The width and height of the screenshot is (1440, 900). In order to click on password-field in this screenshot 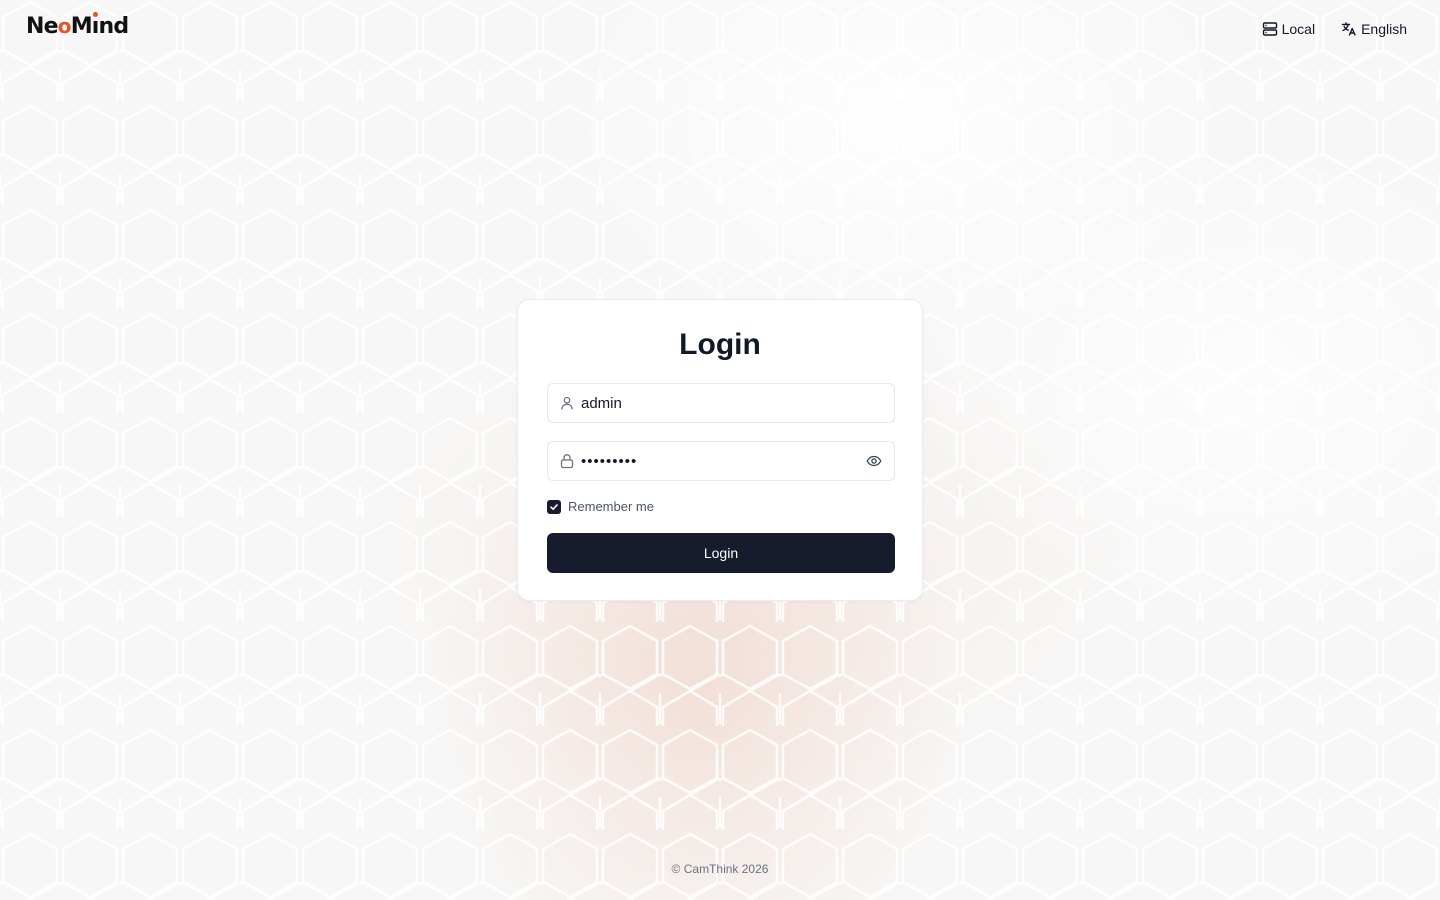, I will do `click(721, 461)`.